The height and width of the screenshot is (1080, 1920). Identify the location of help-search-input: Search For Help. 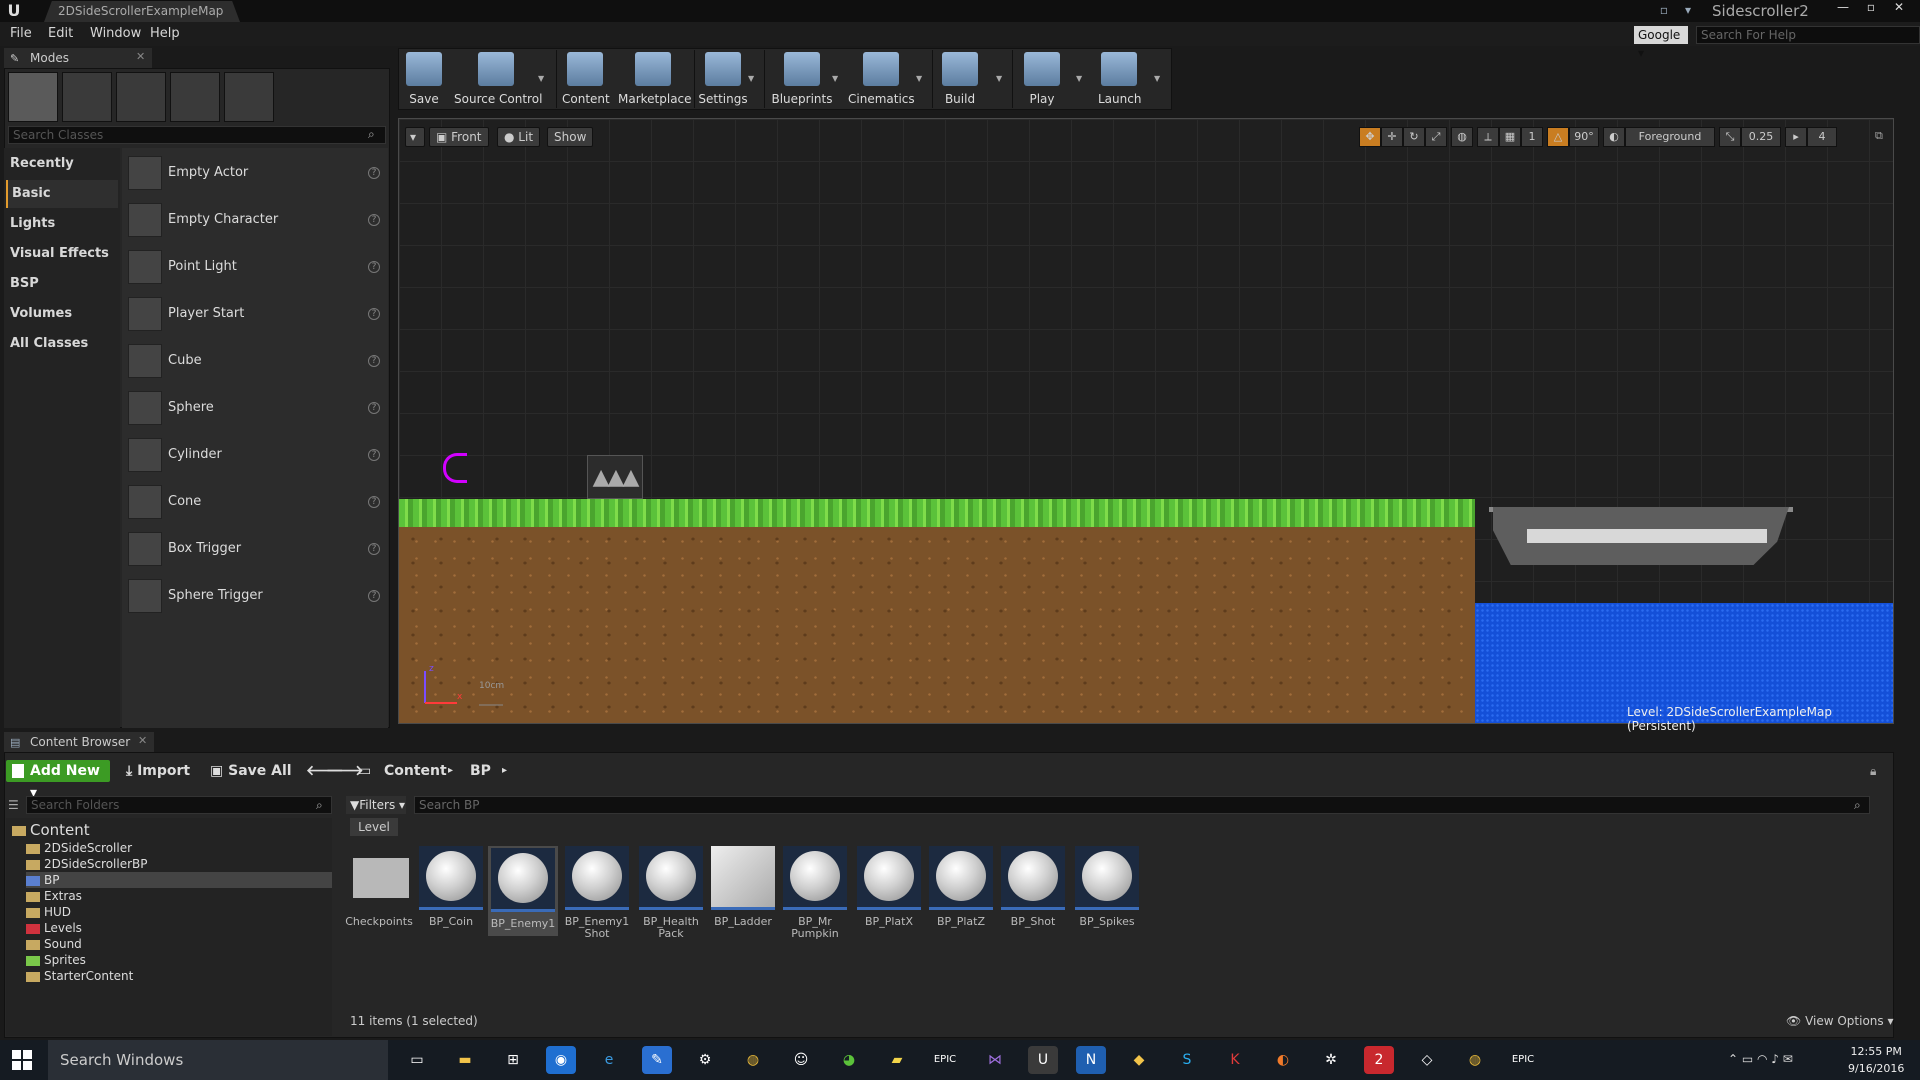
(1808, 35).